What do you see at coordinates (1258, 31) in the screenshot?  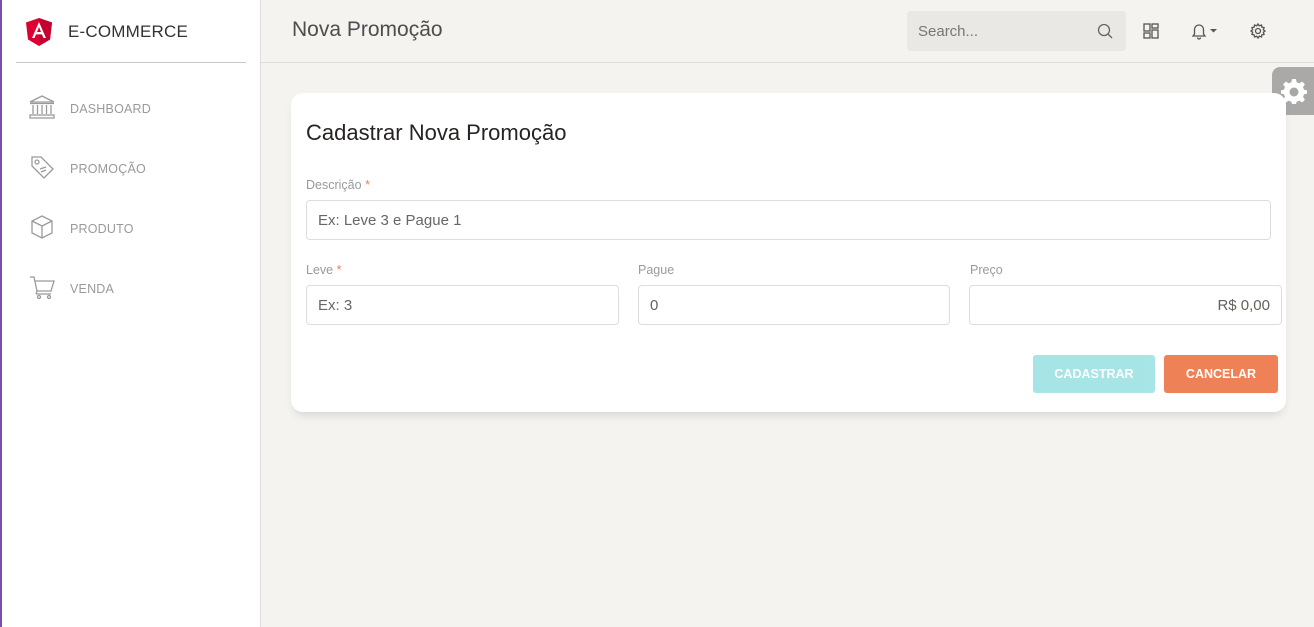 I see `gear-icon` at bounding box center [1258, 31].